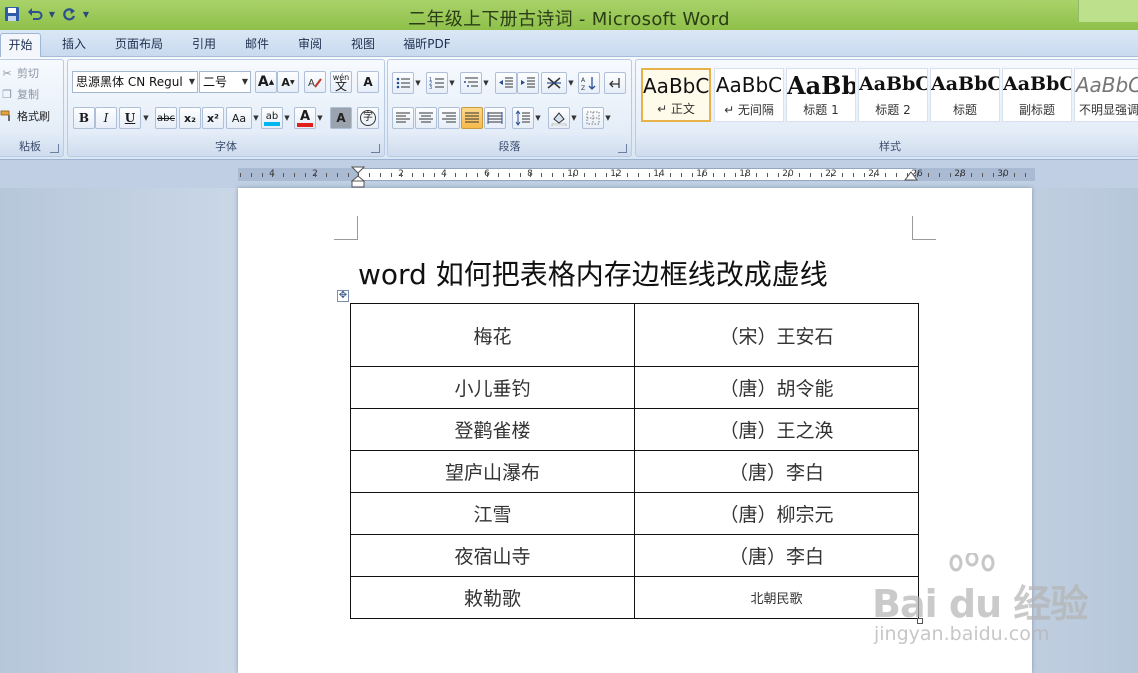  What do you see at coordinates (375, 148) in the screenshot?
I see `font-launcher-icon` at bounding box center [375, 148].